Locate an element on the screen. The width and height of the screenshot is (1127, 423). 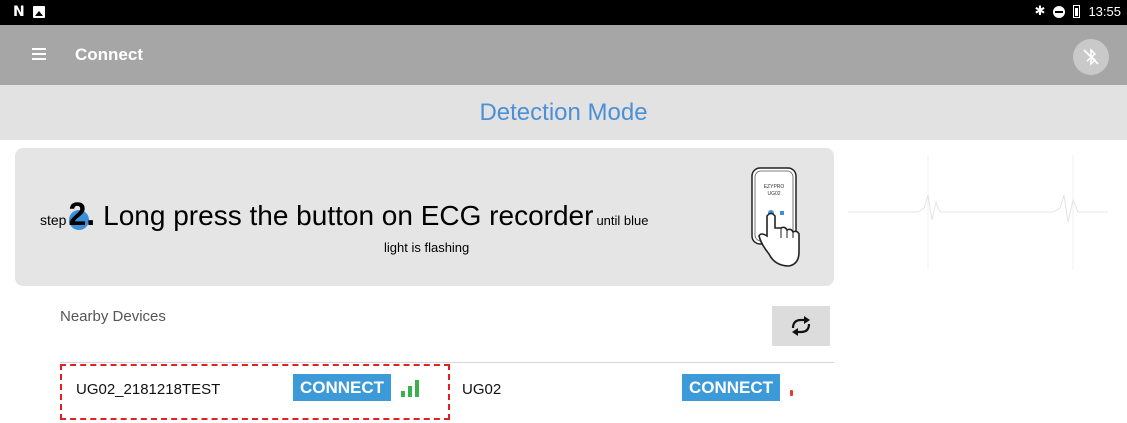
image-icon is located at coordinates (38, 12).